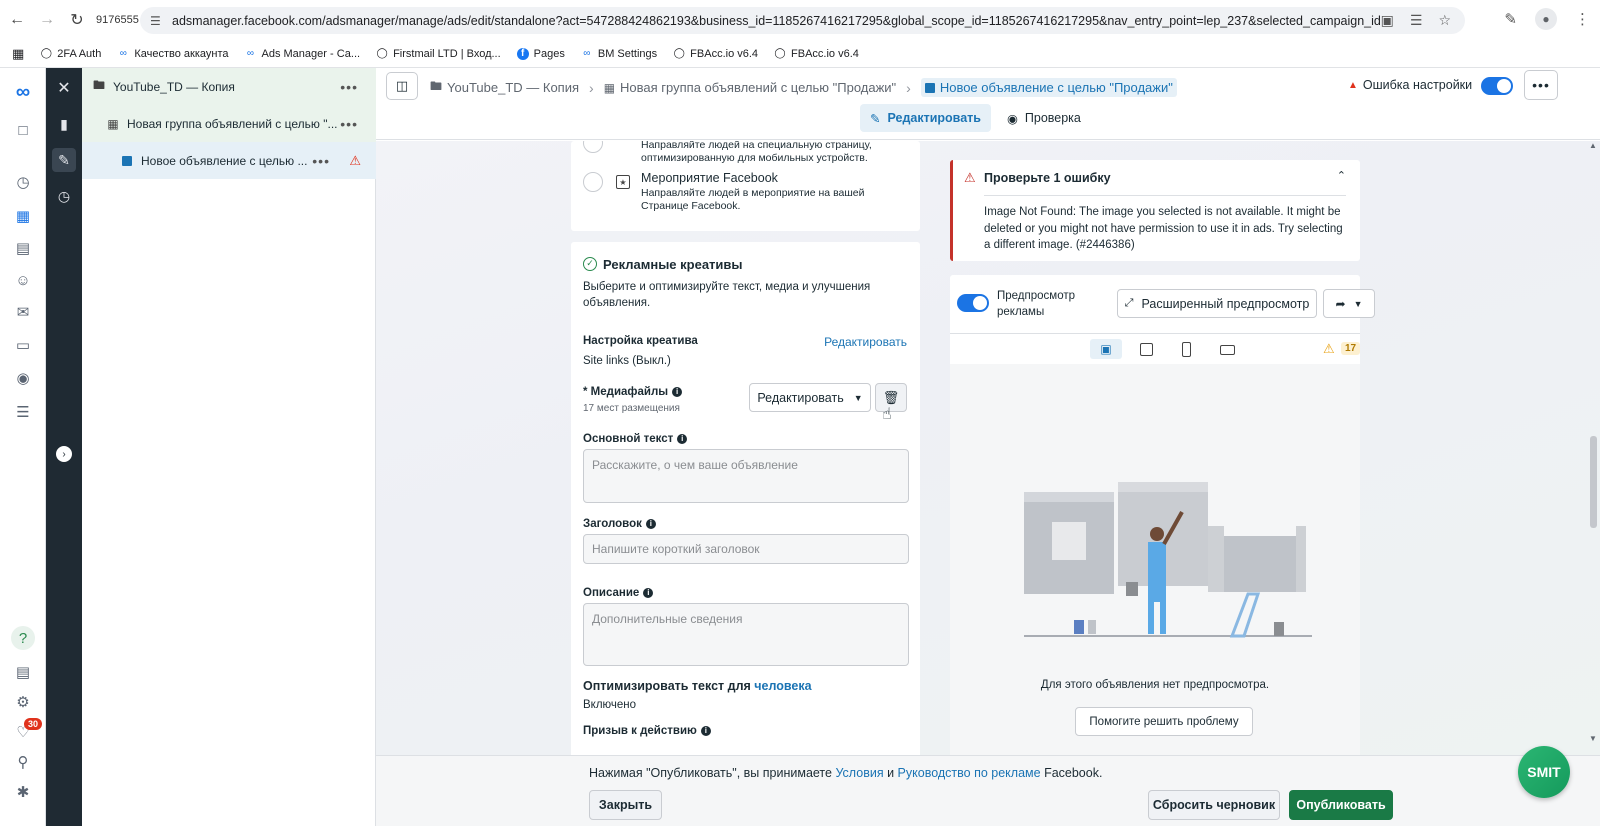 The image size is (1600, 826). Describe the element at coordinates (1341, 805) in the screenshot. I see `publish-button: Опубликовать` at that location.